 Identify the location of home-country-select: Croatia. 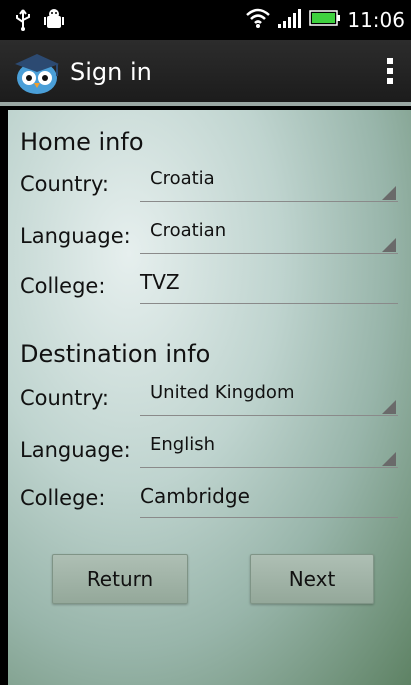
(269, 180).